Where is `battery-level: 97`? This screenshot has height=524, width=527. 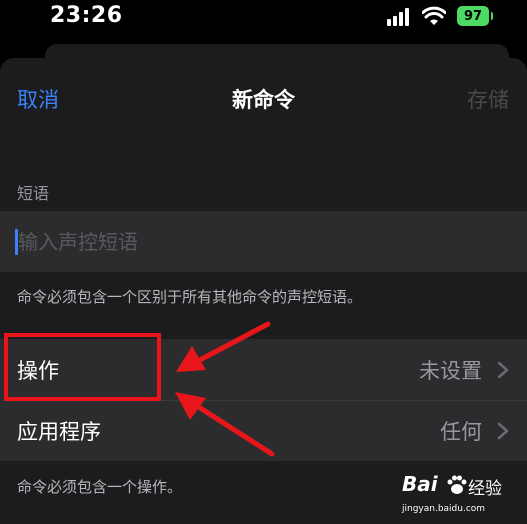
battery-level: 97 is located at coordinates (473, 16).